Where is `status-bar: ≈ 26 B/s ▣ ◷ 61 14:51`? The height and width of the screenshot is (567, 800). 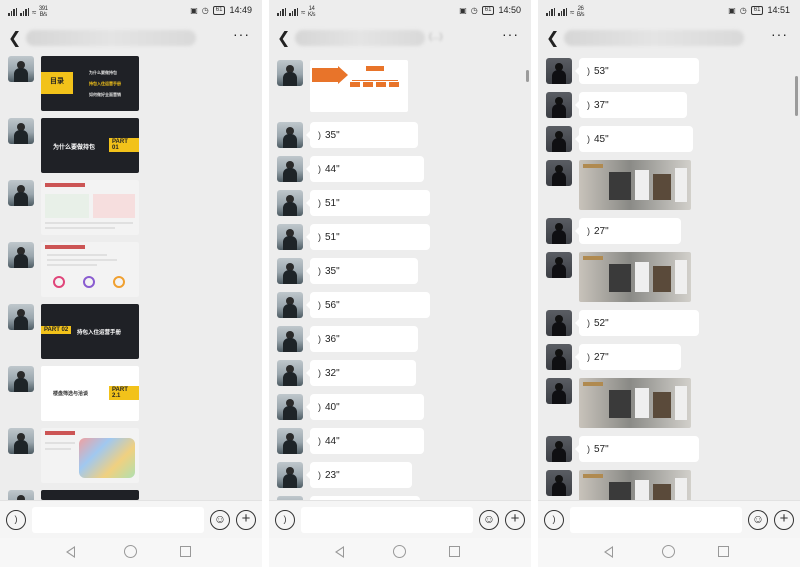 status-bar: ≈ 26 B/s ▣ ◷ 61 14:51 is located at coordinates (669, 11).